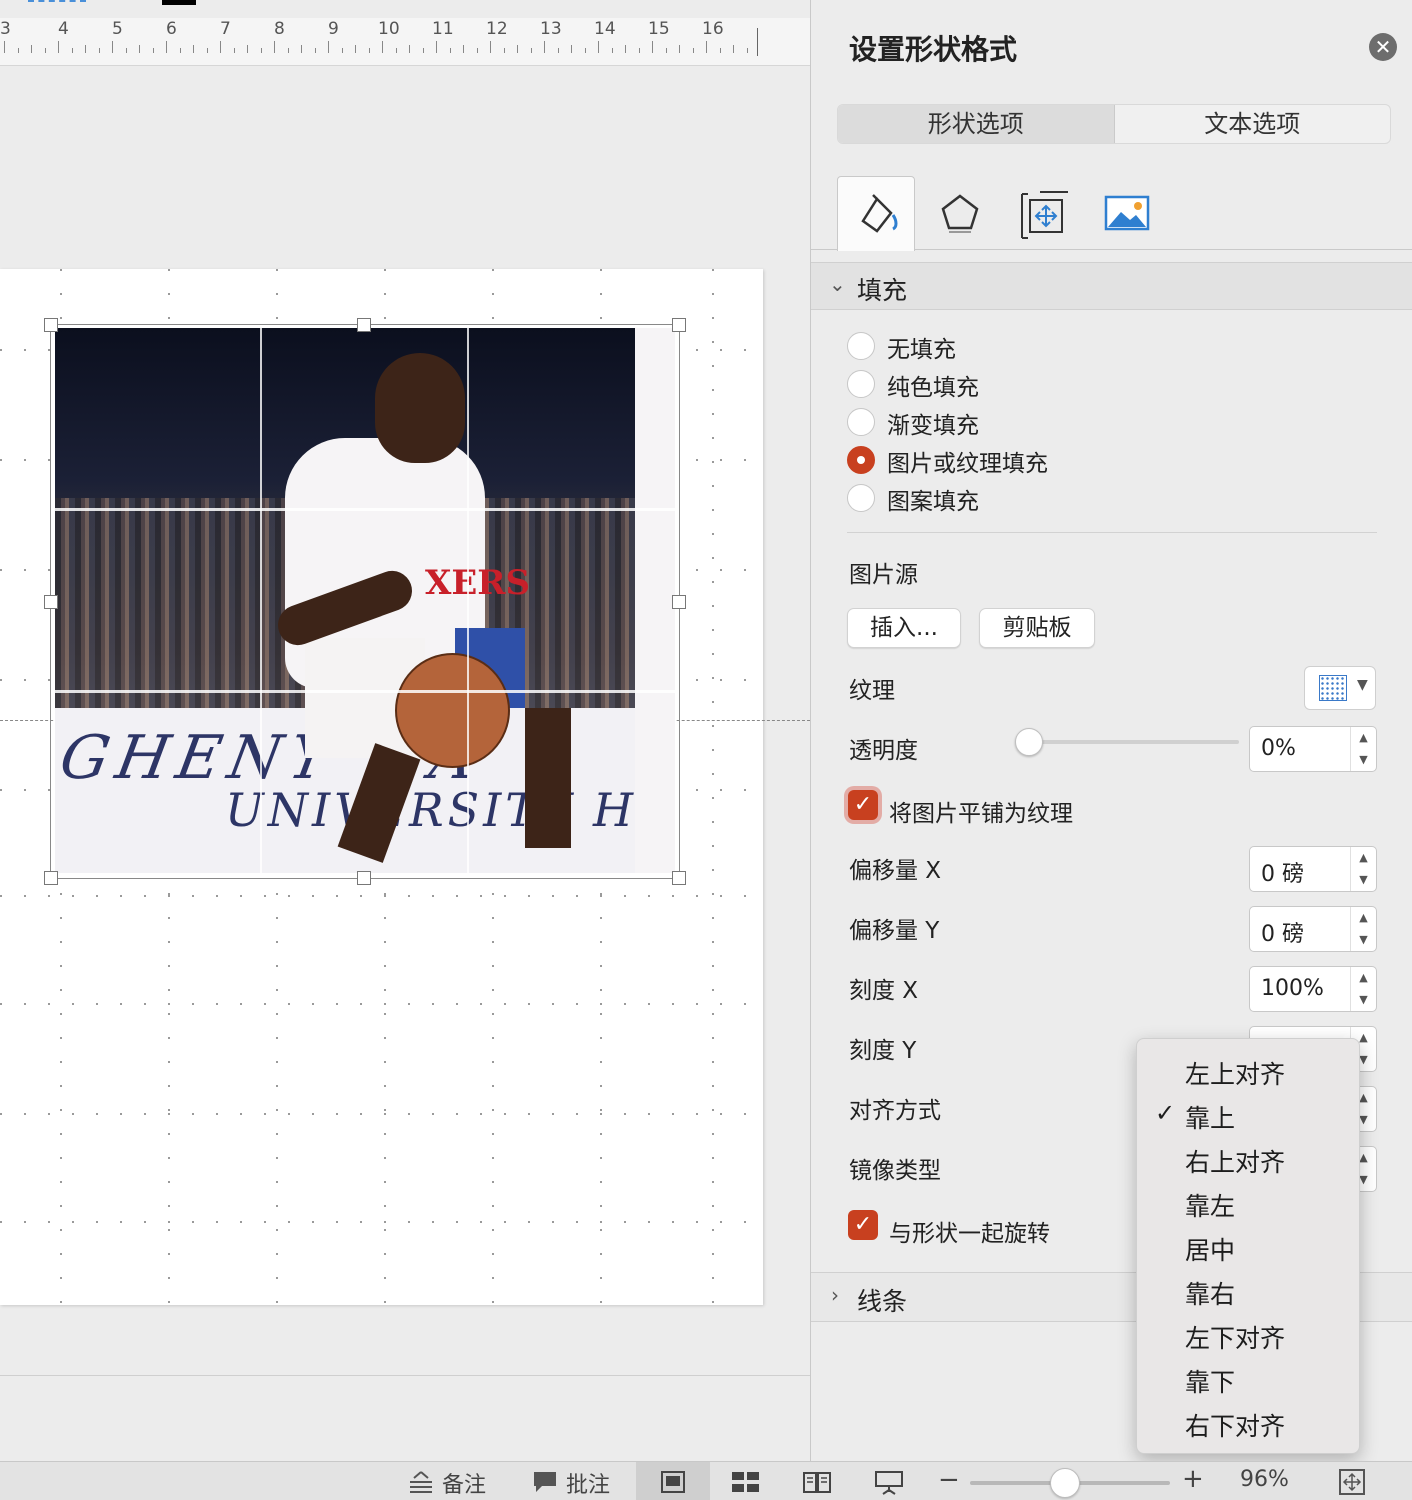  I want to click on texture-picker: ▼, so click(1340, 688).